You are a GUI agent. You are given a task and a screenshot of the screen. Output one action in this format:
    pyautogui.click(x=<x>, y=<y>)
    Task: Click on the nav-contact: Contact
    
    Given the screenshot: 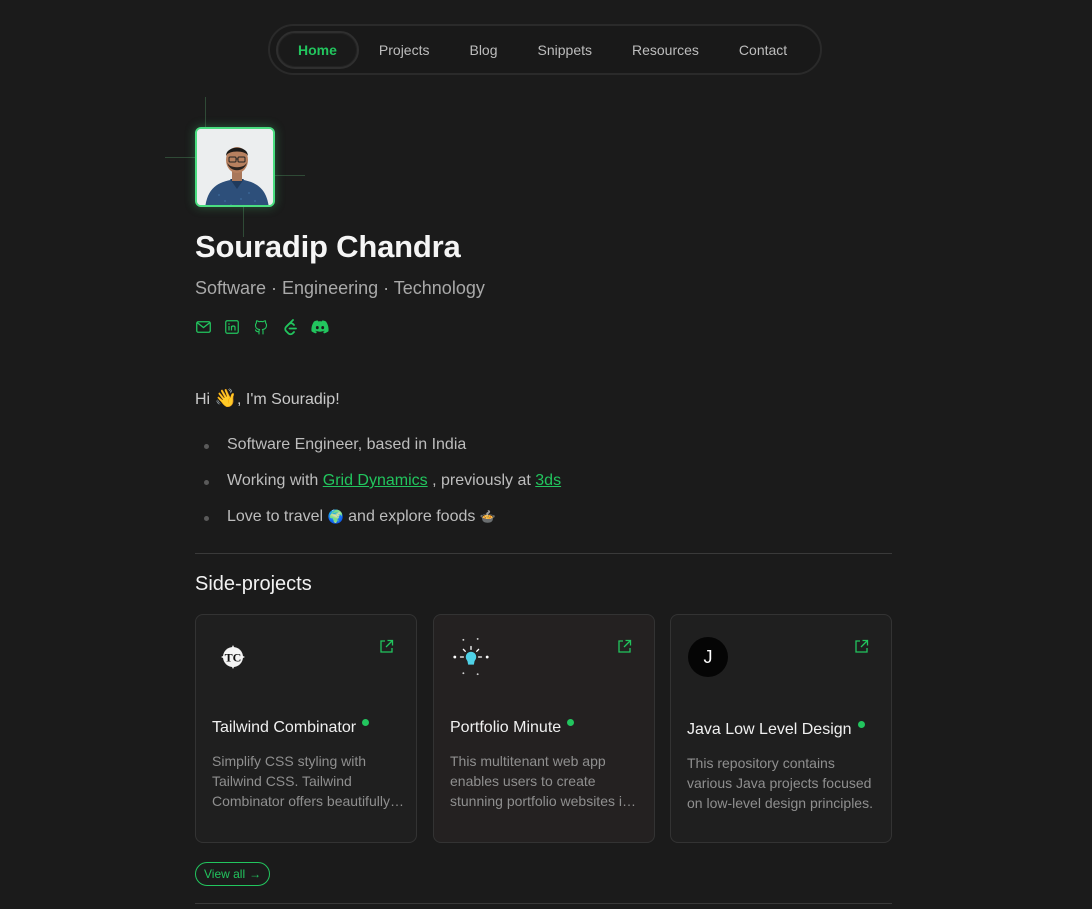 What is the action you would take?
    pyautogui.click(x=763, y=50)
    